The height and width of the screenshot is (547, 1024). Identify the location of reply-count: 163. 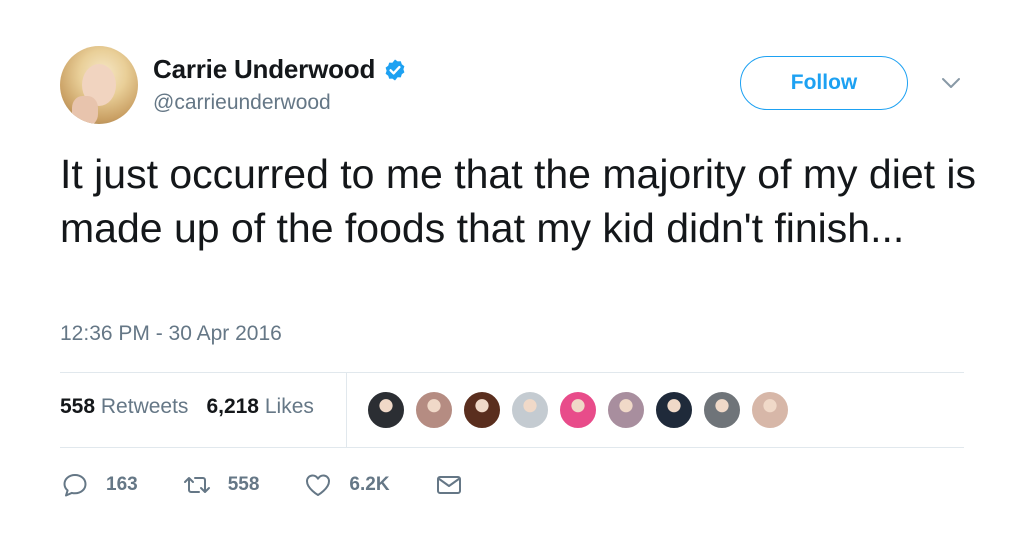
(122, 484).